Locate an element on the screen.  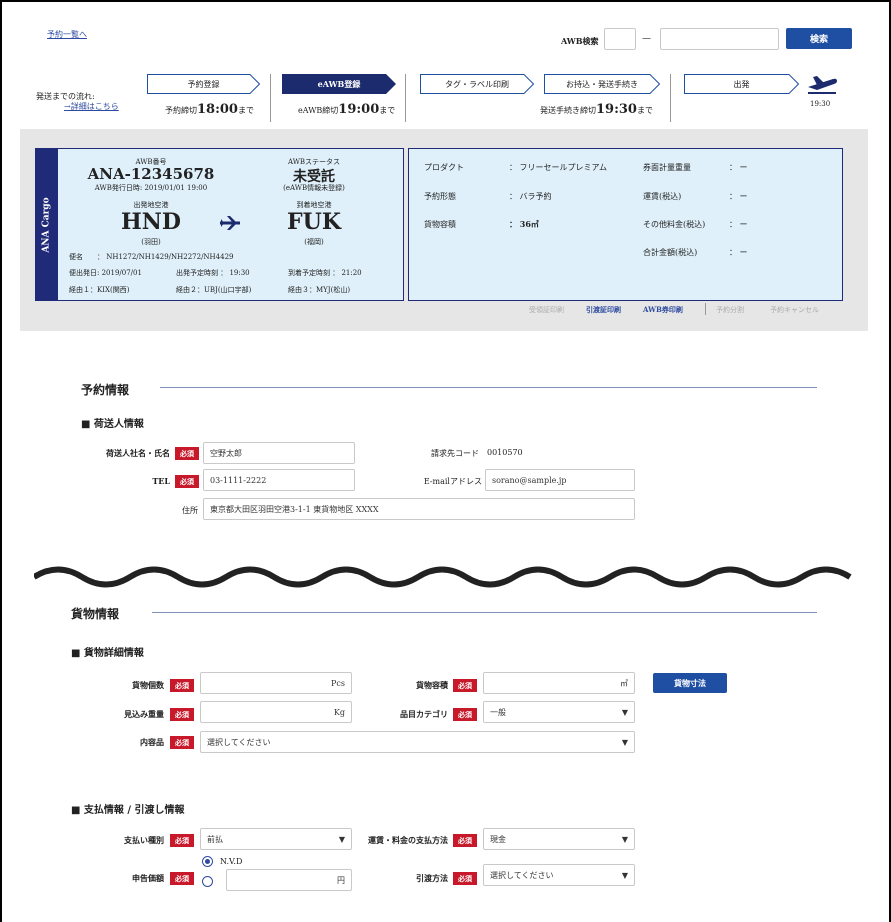
step-eawb-label: eAWB登録 is located at coordinates (339, 83).